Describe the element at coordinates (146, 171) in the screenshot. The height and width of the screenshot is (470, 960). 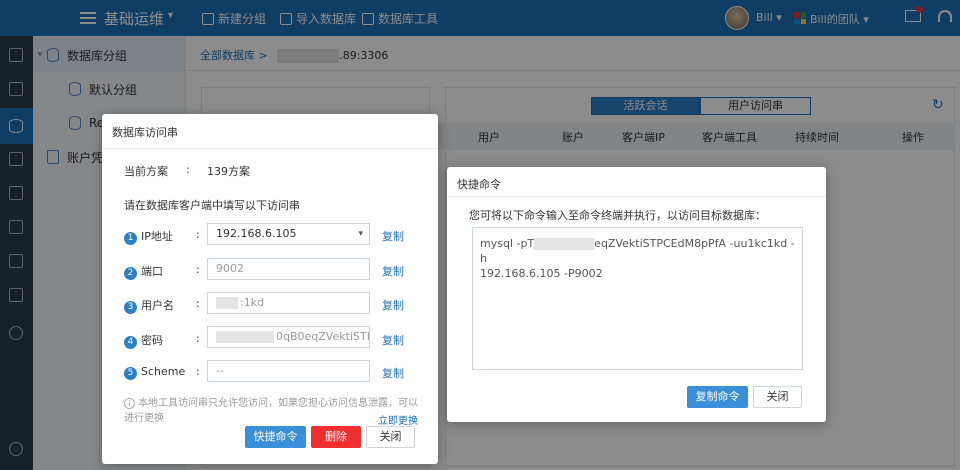
I see `plan-label: 当前方案` at that location.